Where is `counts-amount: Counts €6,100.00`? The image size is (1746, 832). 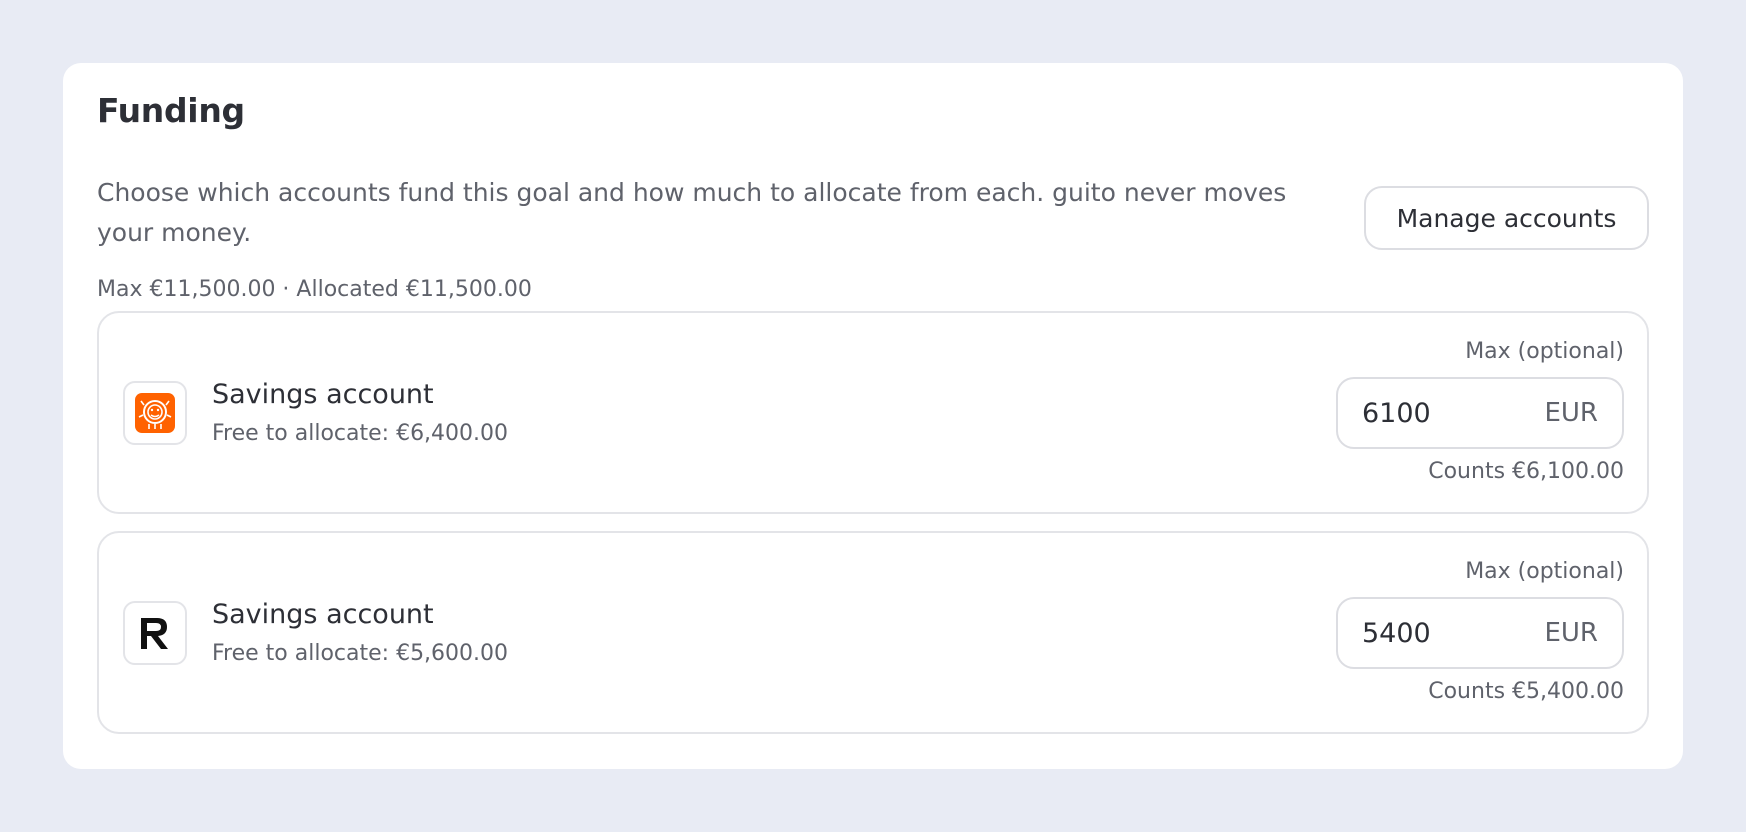 counts-amount: Counts €6,100.00 is located at coordinates (1526, 471).